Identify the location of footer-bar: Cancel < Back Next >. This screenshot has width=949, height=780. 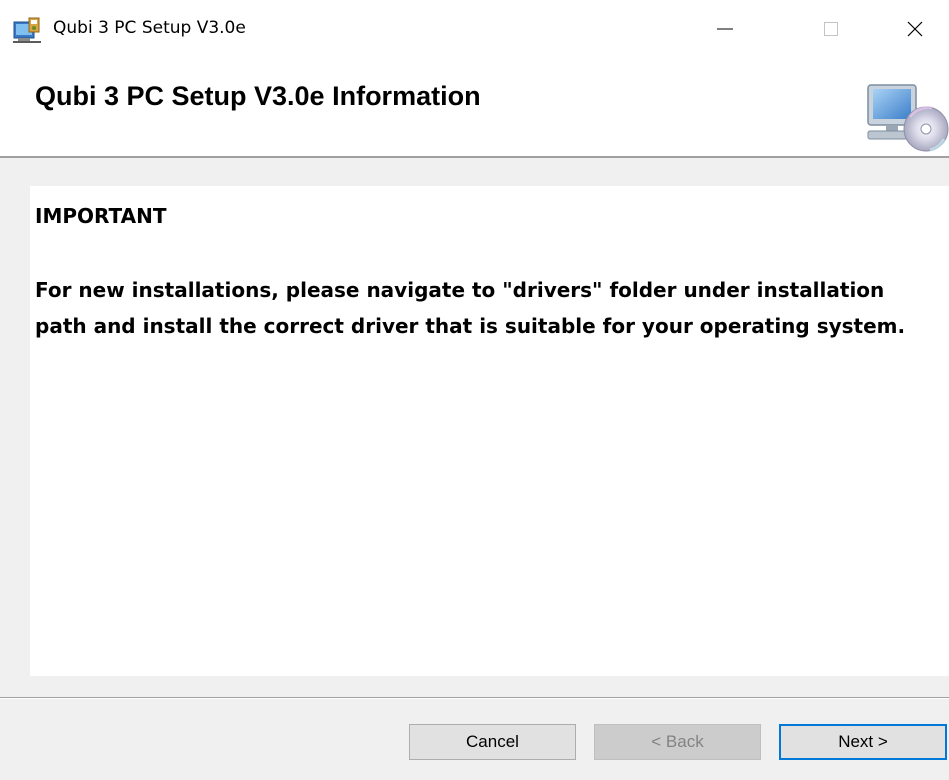
(474, 739).